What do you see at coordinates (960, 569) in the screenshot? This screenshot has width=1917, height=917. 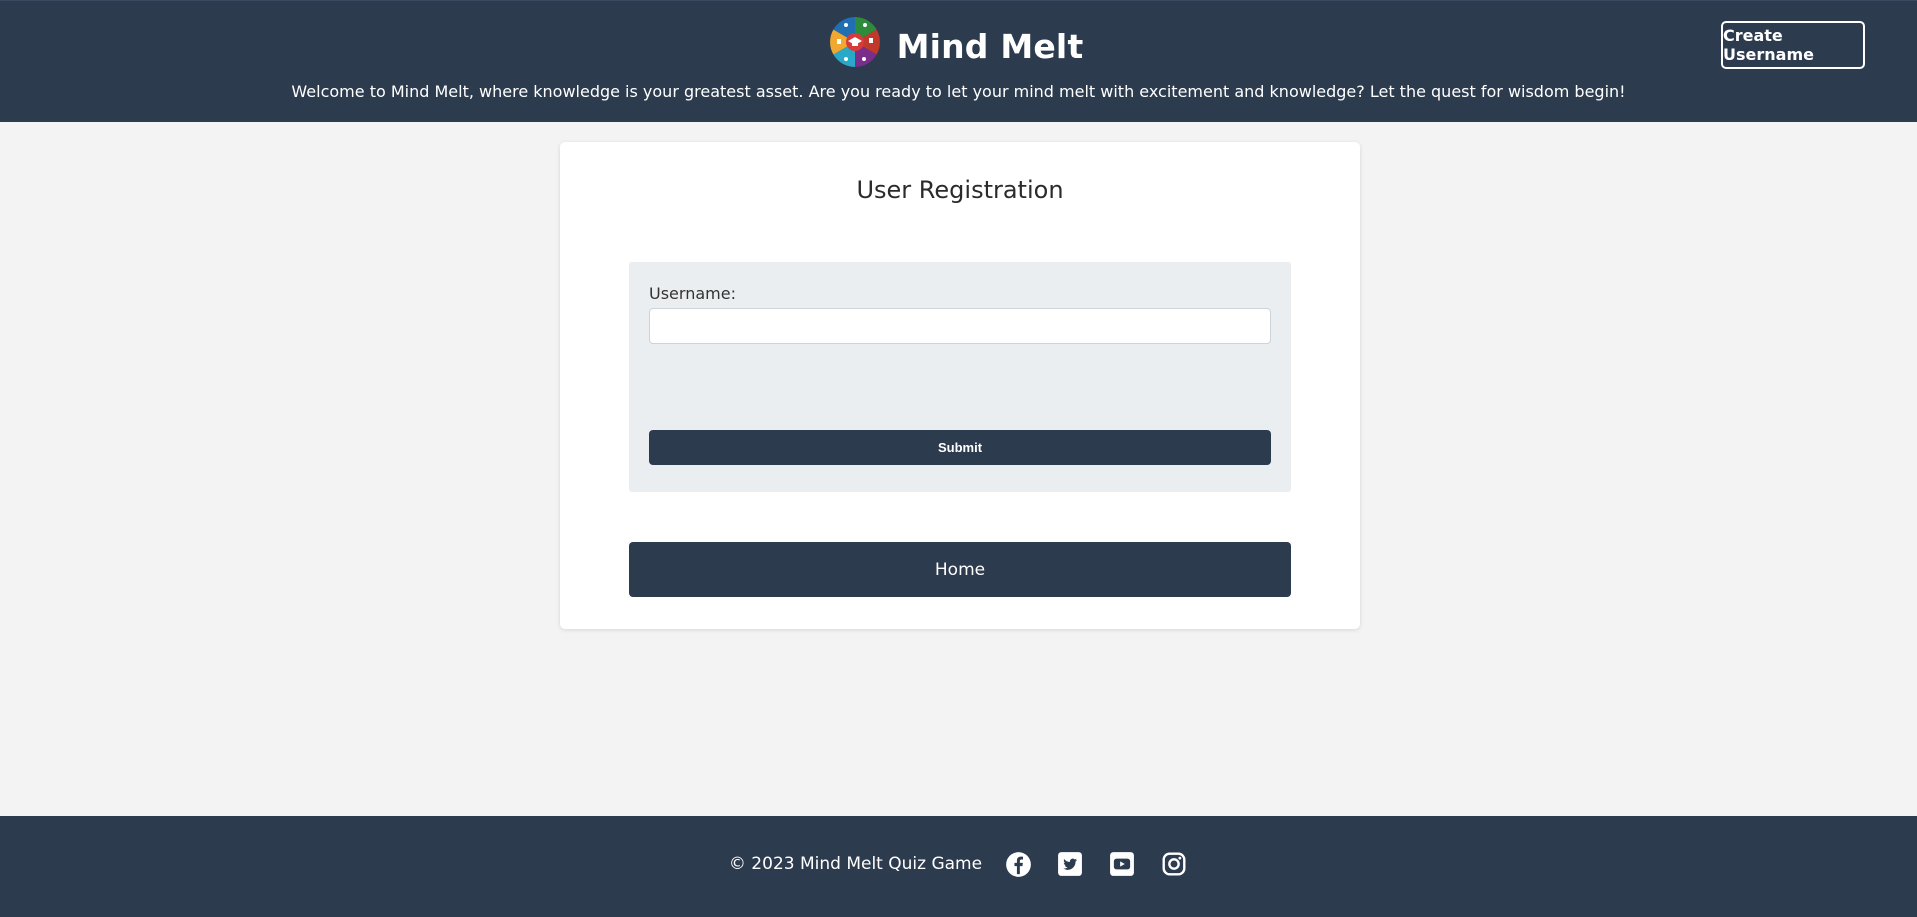 I see `home-button: Home` at bounding box center [960, 569].